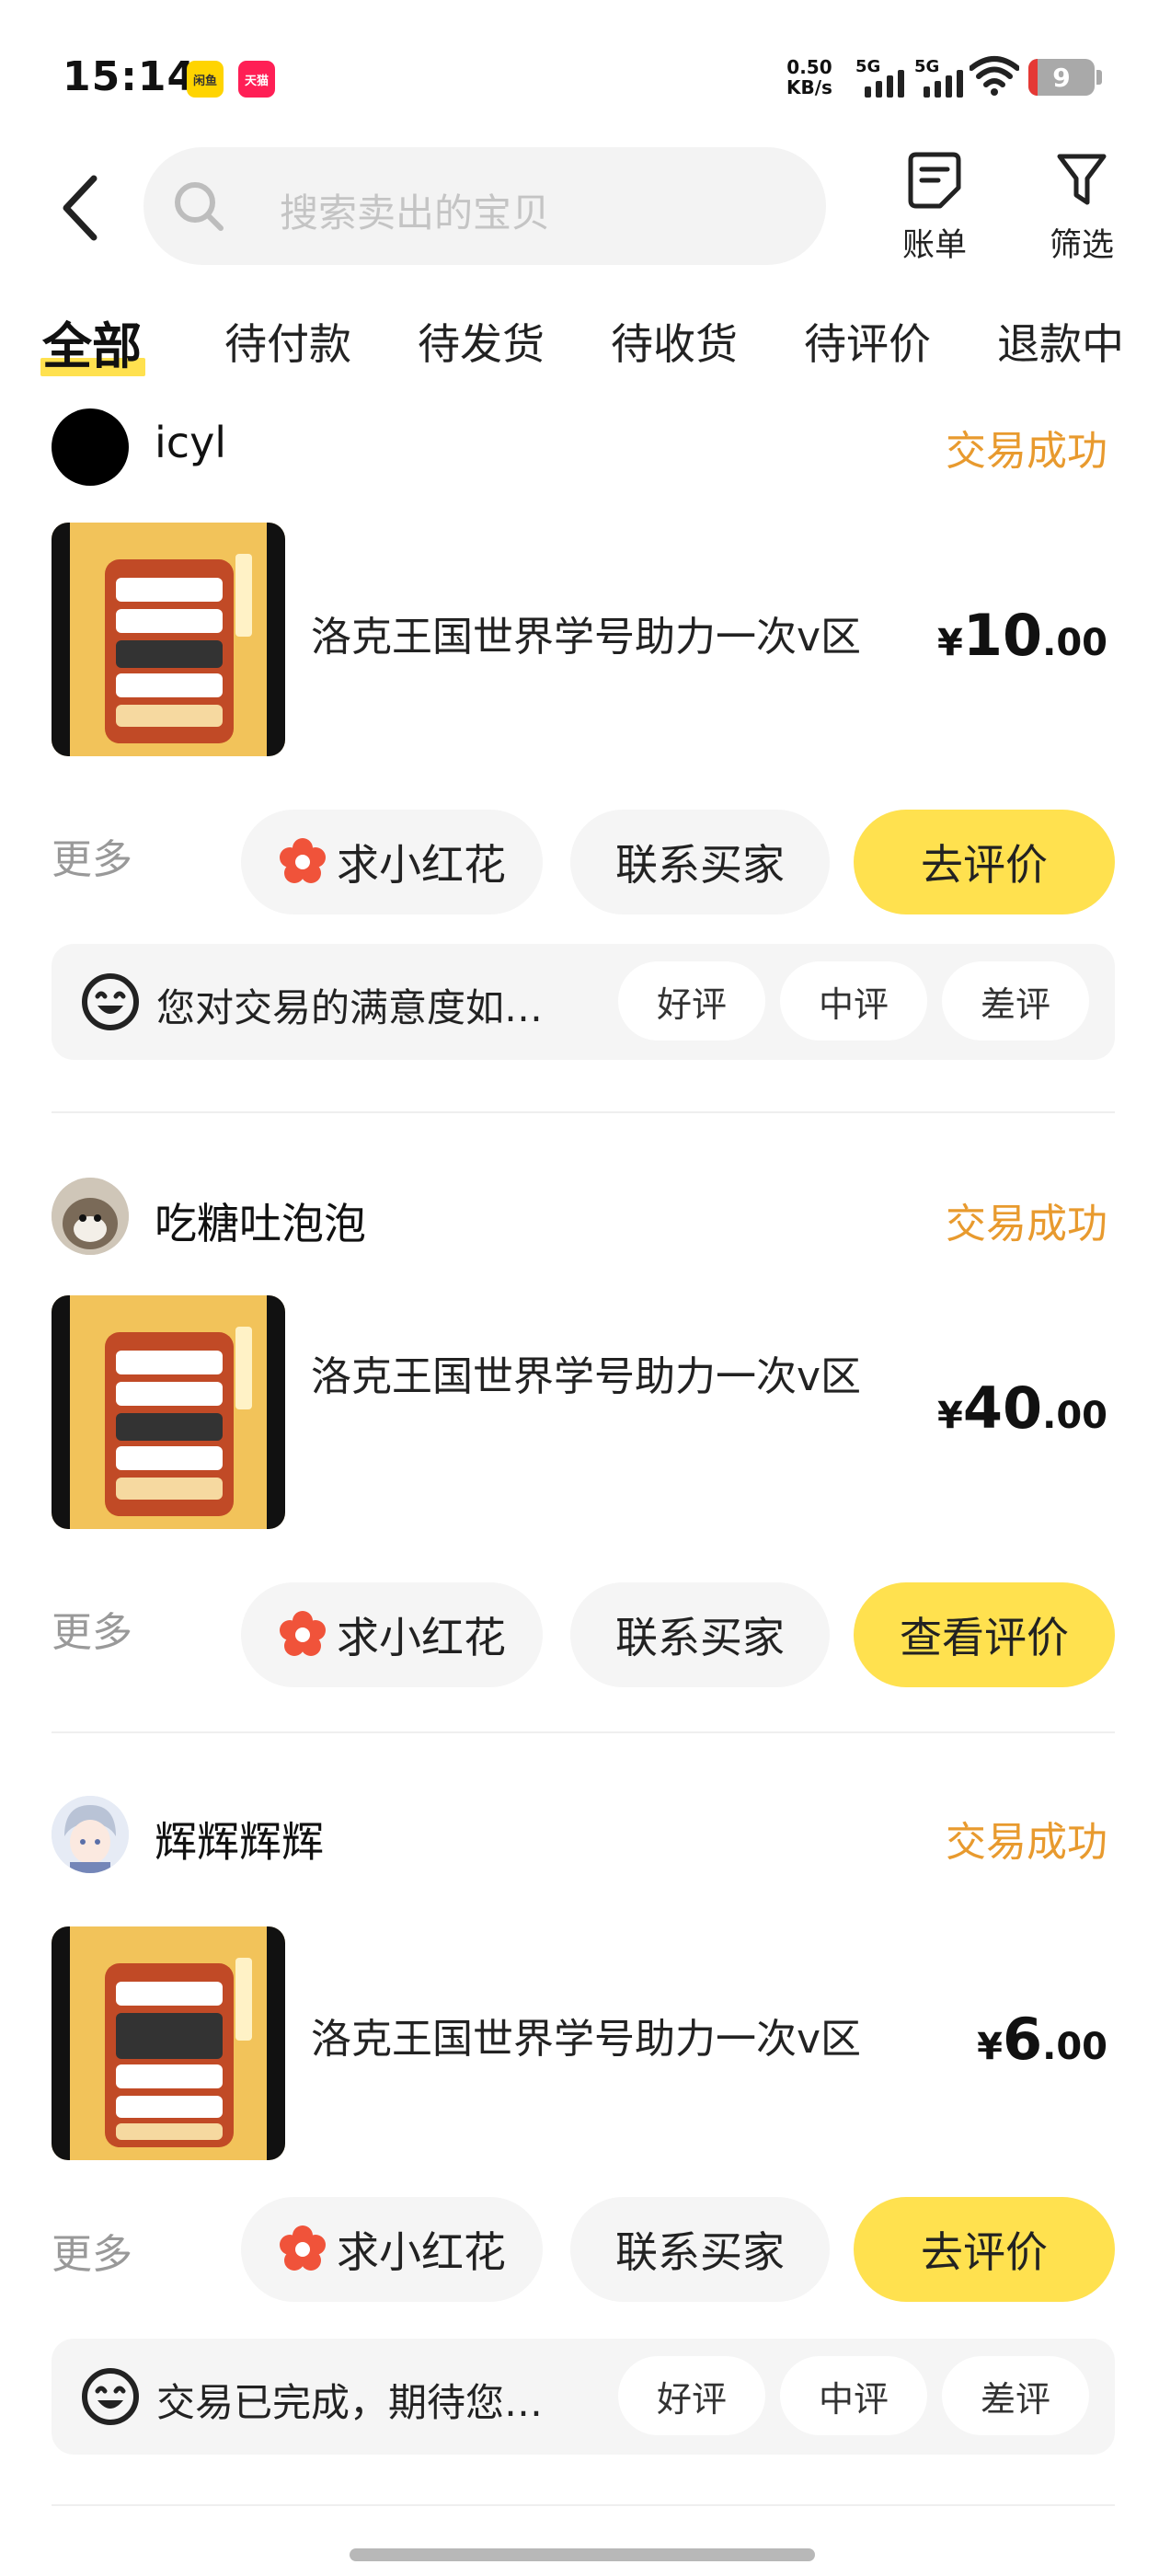  I want to click on rating-prompt-box: 交易已完成，期待您… 好评 中评 差评, so click(583, 2397).